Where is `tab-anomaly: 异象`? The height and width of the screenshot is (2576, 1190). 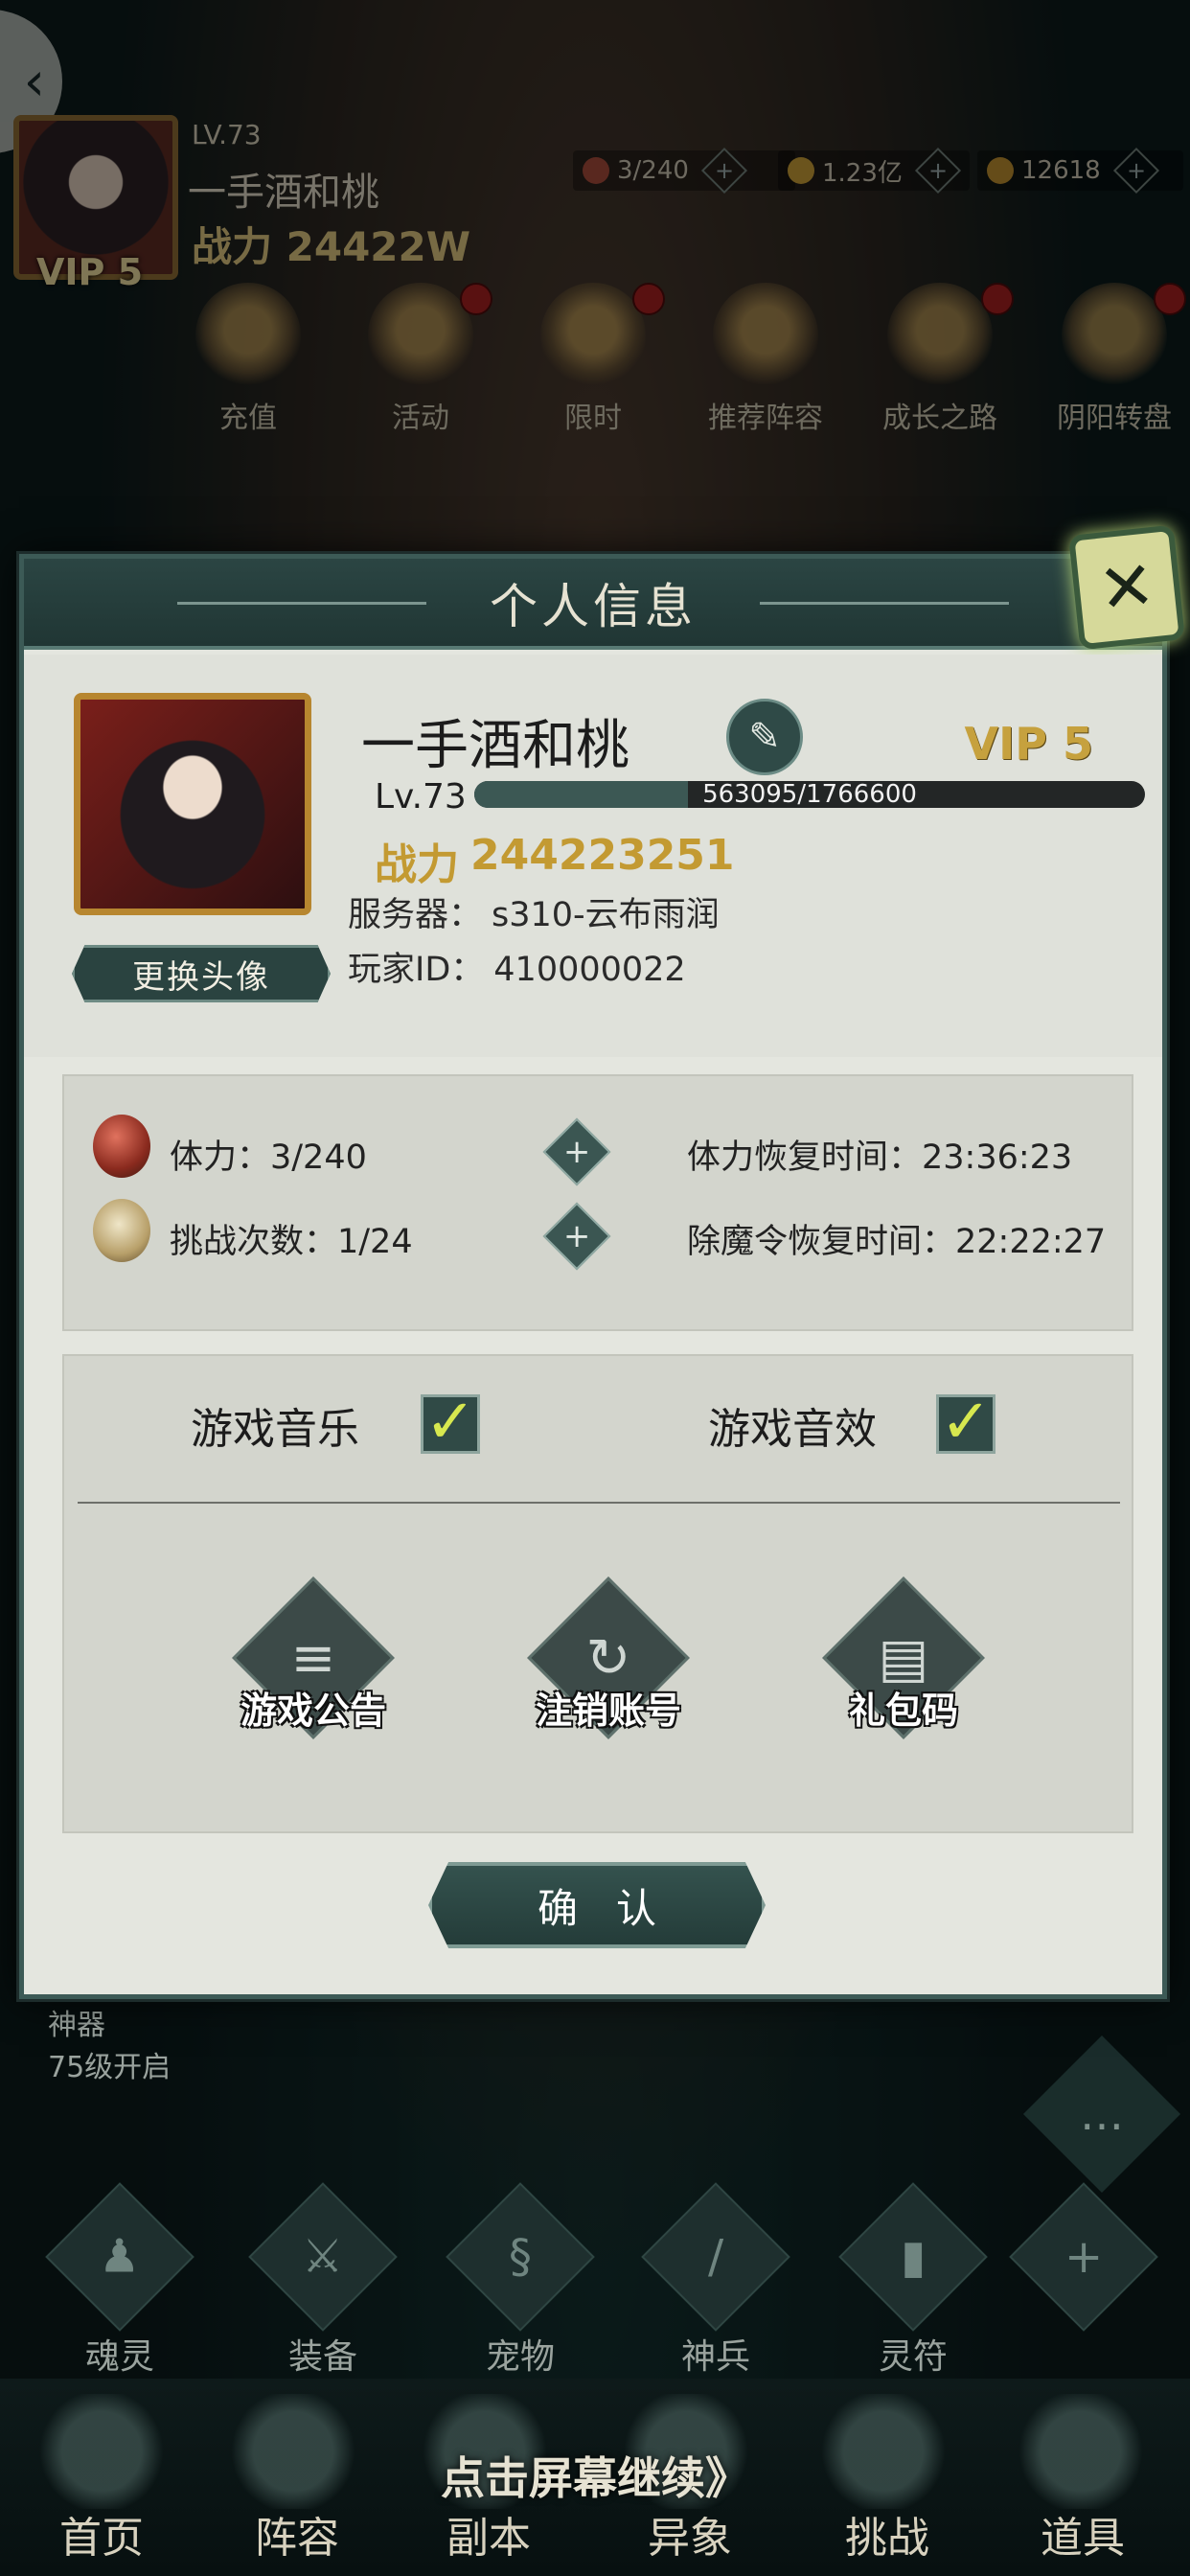
tab-anomaly: 异象 is located at coordinates (690, 2533).